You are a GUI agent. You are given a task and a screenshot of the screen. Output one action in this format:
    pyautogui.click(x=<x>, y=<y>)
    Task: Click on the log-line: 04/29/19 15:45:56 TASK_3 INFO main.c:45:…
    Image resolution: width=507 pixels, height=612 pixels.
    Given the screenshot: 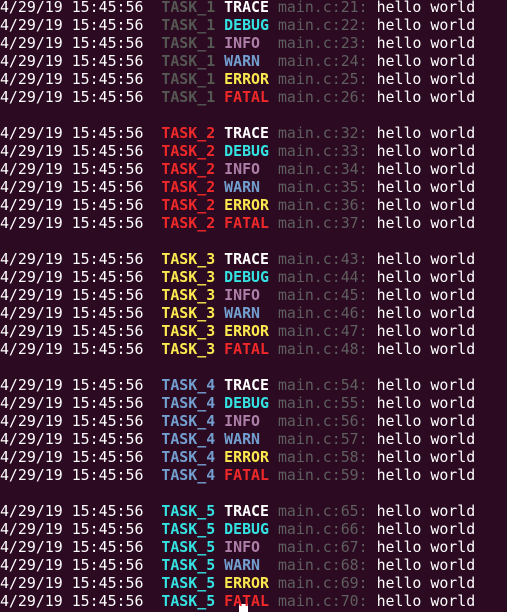 What is the action you would take?
    pyautogui.click(x=237, y=295)
    